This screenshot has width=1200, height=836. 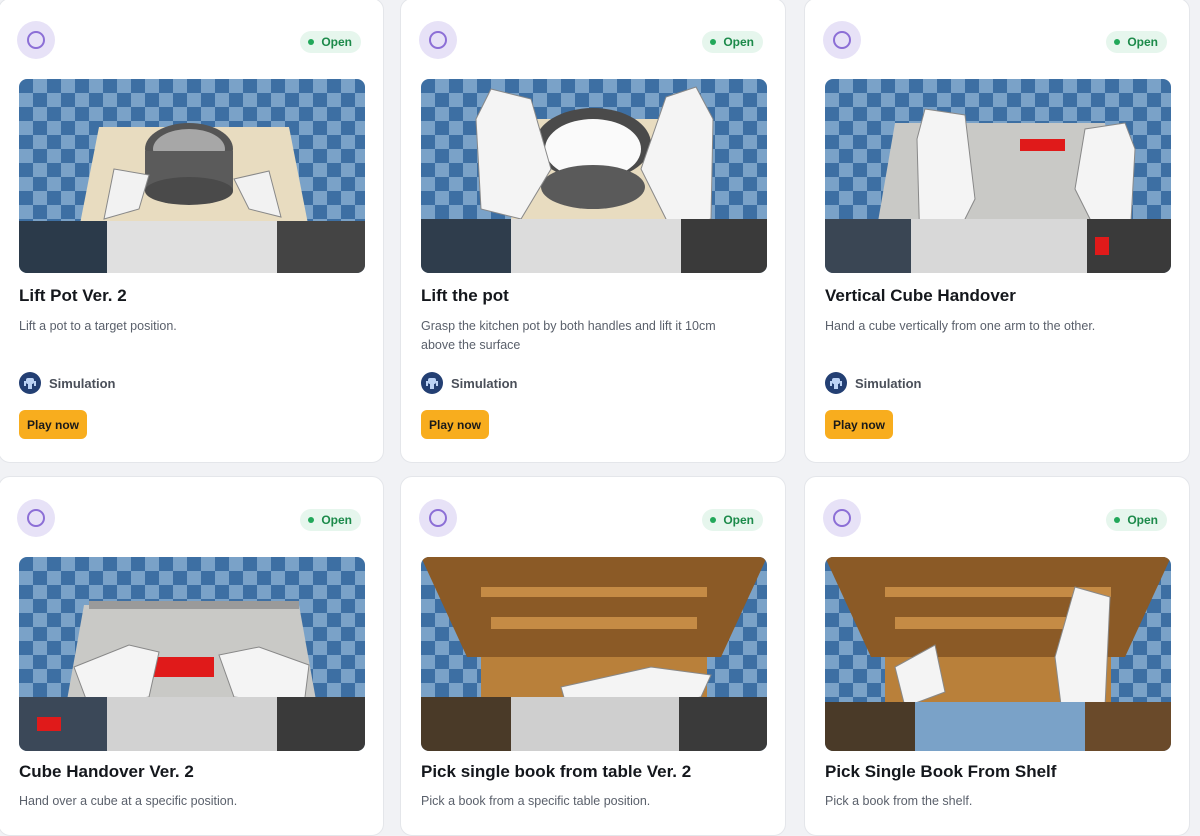 What do you see at coordinates (1000, 296) in the screenshot?
I see `task-title: Vertical Cube Handover` at bounding box center [1000, 296].